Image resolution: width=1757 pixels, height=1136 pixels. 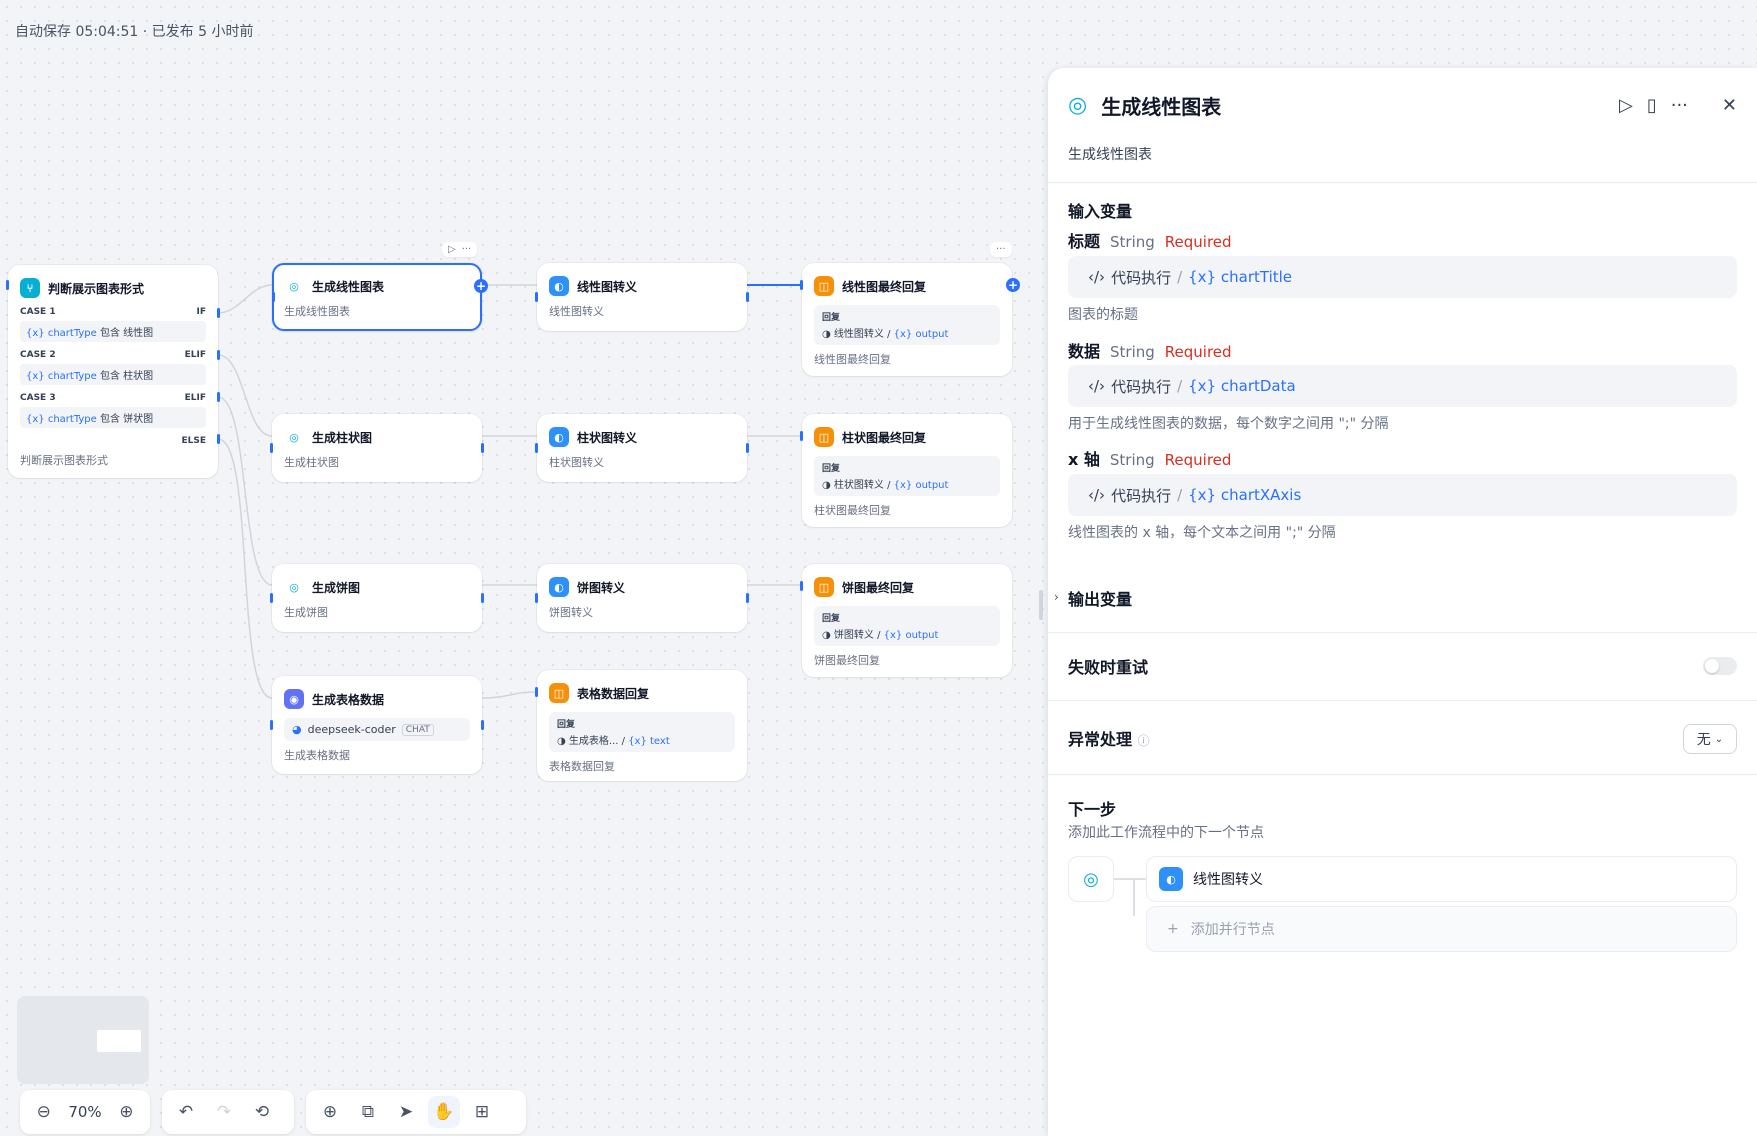 What do you see at coordinates (1402, 495) in the screenshot?
I see `field-xaxis-input: ‹/› 代码执行 / {x} chartXAxis` at bounding box center [1402, 495].